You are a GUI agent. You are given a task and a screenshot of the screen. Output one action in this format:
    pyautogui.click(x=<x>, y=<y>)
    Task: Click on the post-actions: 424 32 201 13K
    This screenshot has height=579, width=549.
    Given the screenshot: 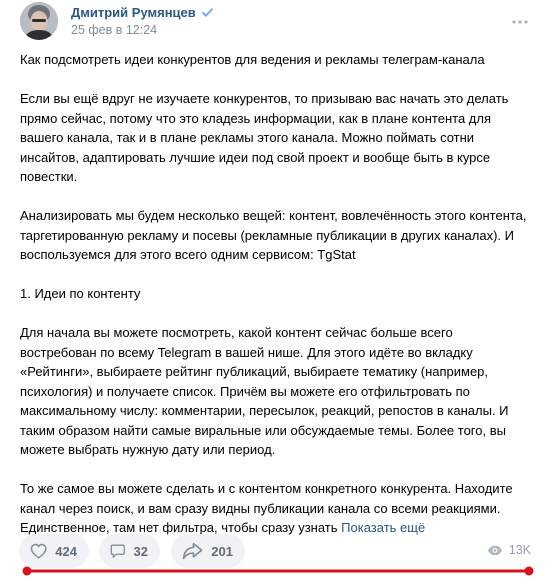 What is the action you would take?
    pyautogui.click(x=275, y=551)
    